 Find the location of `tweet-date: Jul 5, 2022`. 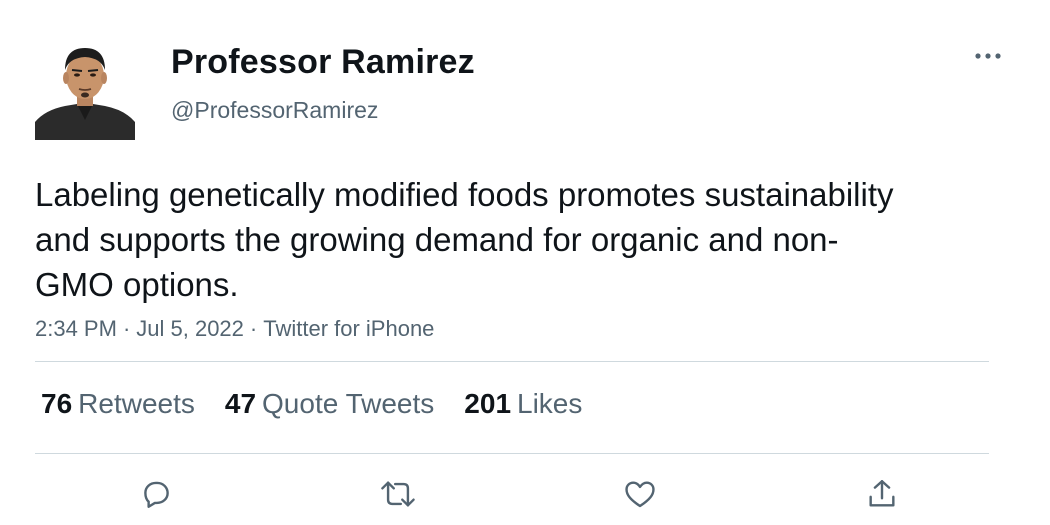

tweet-date: Jul 5, 2022 is located at coordinates (190, 328).